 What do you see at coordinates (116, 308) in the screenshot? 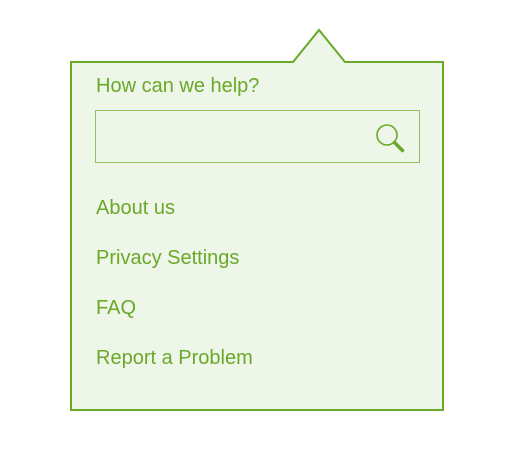
I see `faq-link: FAQ` at bounding box center [116, 308].